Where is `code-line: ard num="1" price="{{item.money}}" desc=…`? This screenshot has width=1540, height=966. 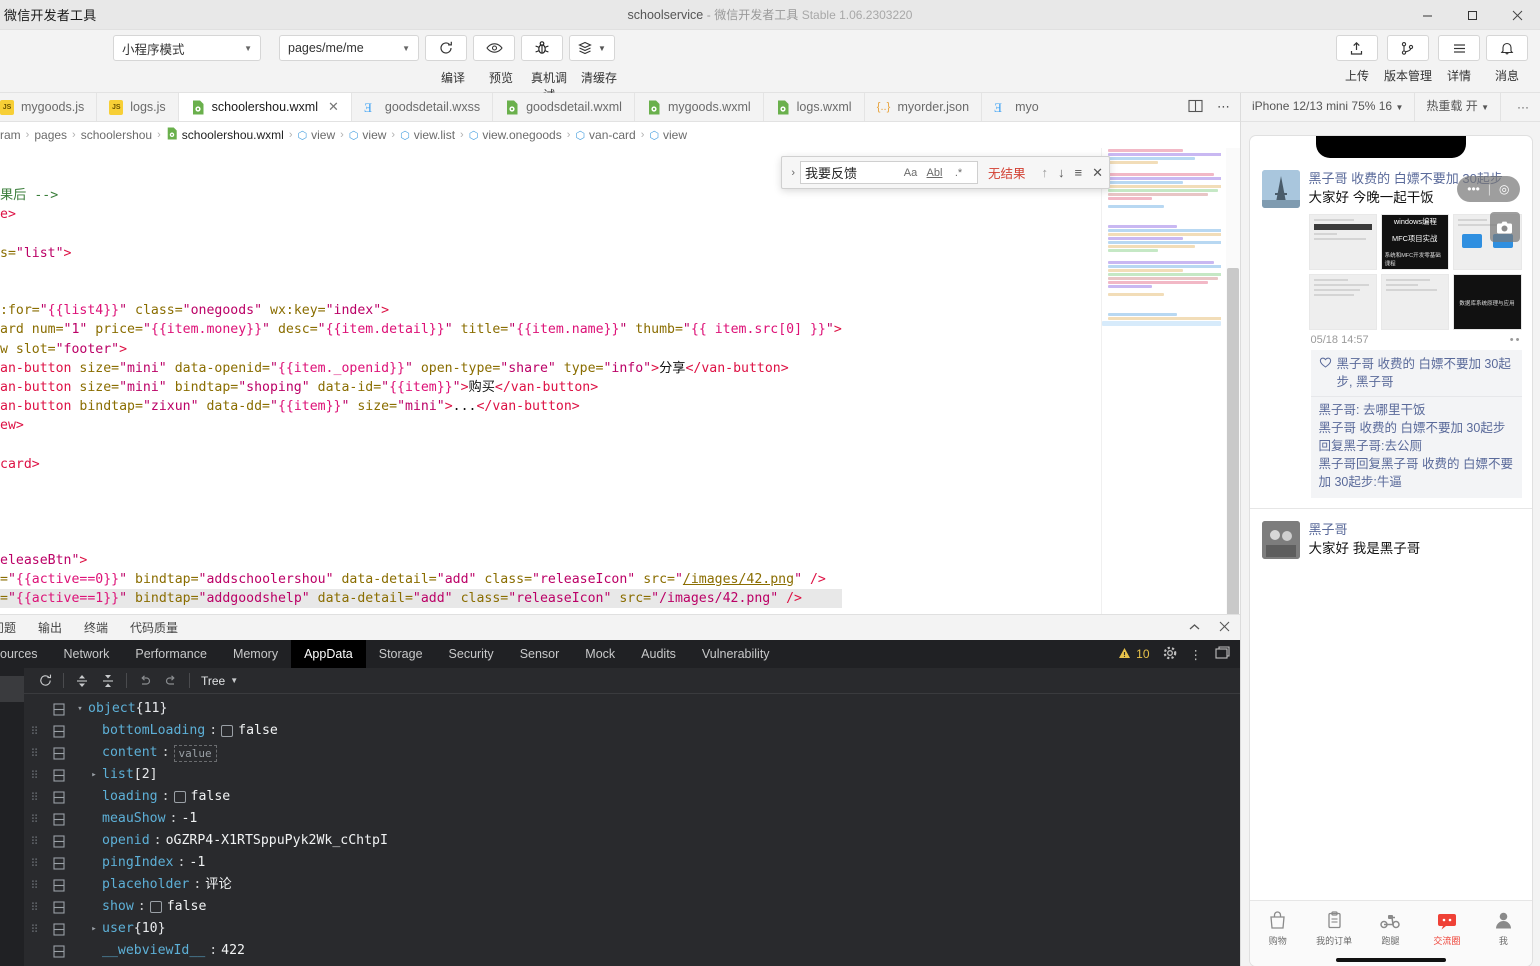 code-line: ard num="1" price="{{item.money}}" desc=… is located at coordinates (421, 329).